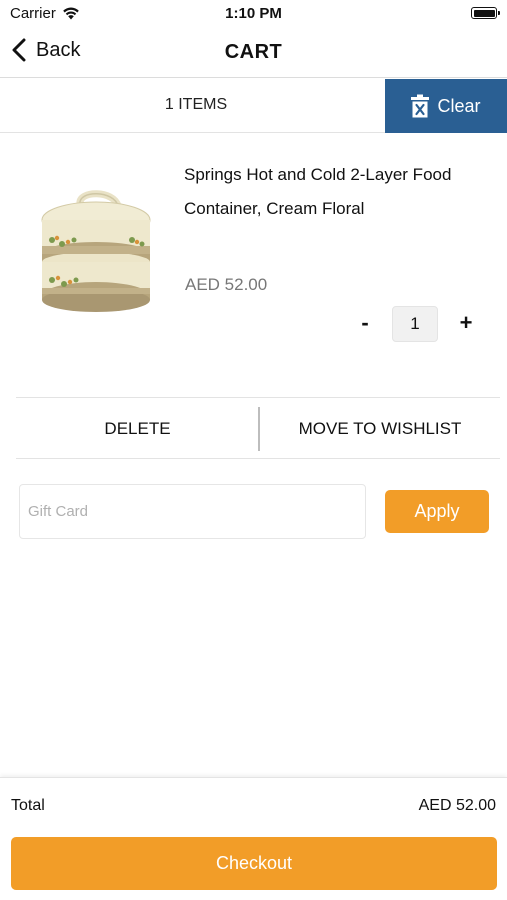 Image resolution: width=507 pixels, height=900 pixels. I want to click on quantity-increase-button: +, so click(466, 323).